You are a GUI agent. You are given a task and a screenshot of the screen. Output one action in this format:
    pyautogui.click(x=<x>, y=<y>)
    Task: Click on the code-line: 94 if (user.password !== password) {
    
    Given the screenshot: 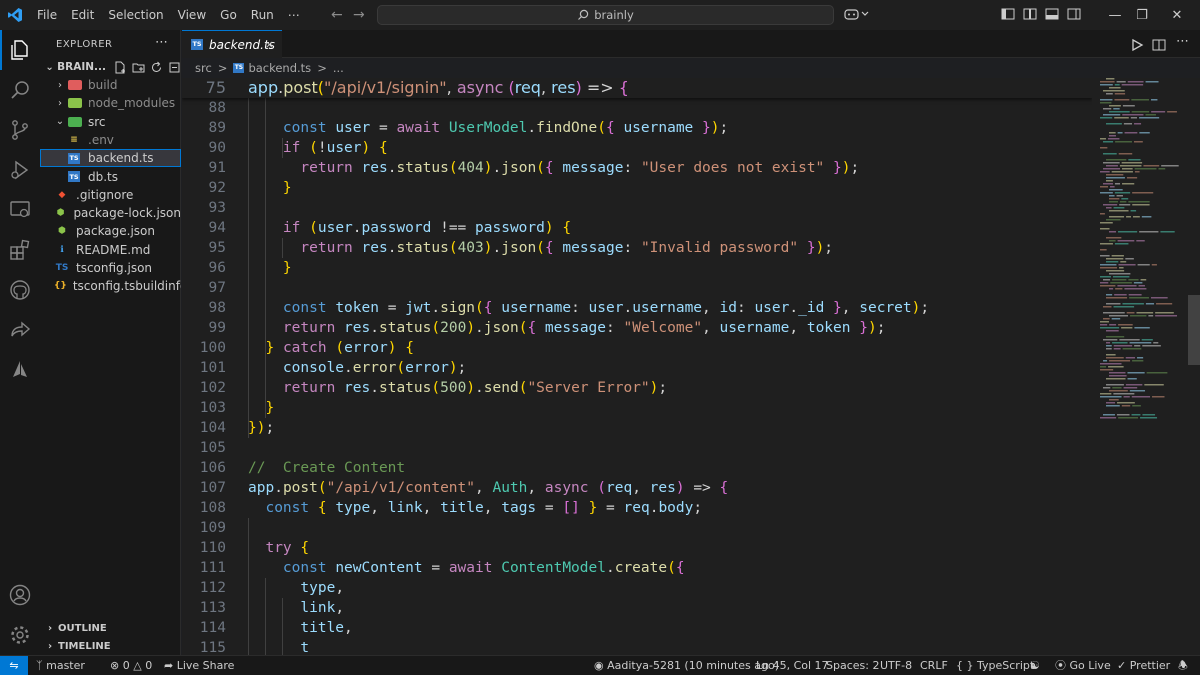 What is the action you would take?
    pyautogui.click(x=637, y=228)
    